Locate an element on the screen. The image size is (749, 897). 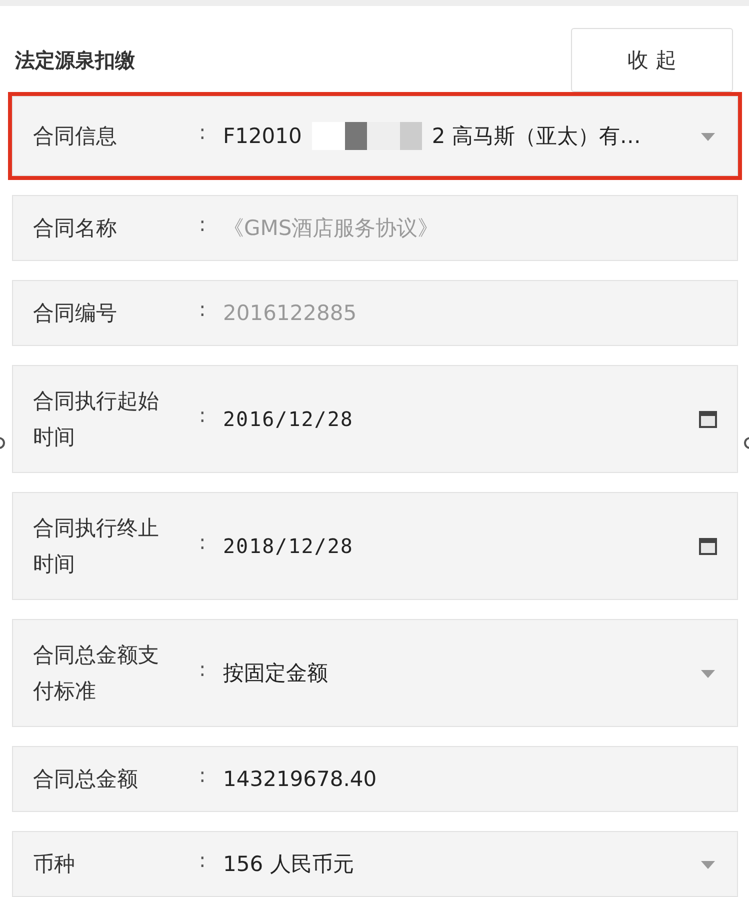
section-title: 法定源泉扣缴 is located at coordinates (75, 60).